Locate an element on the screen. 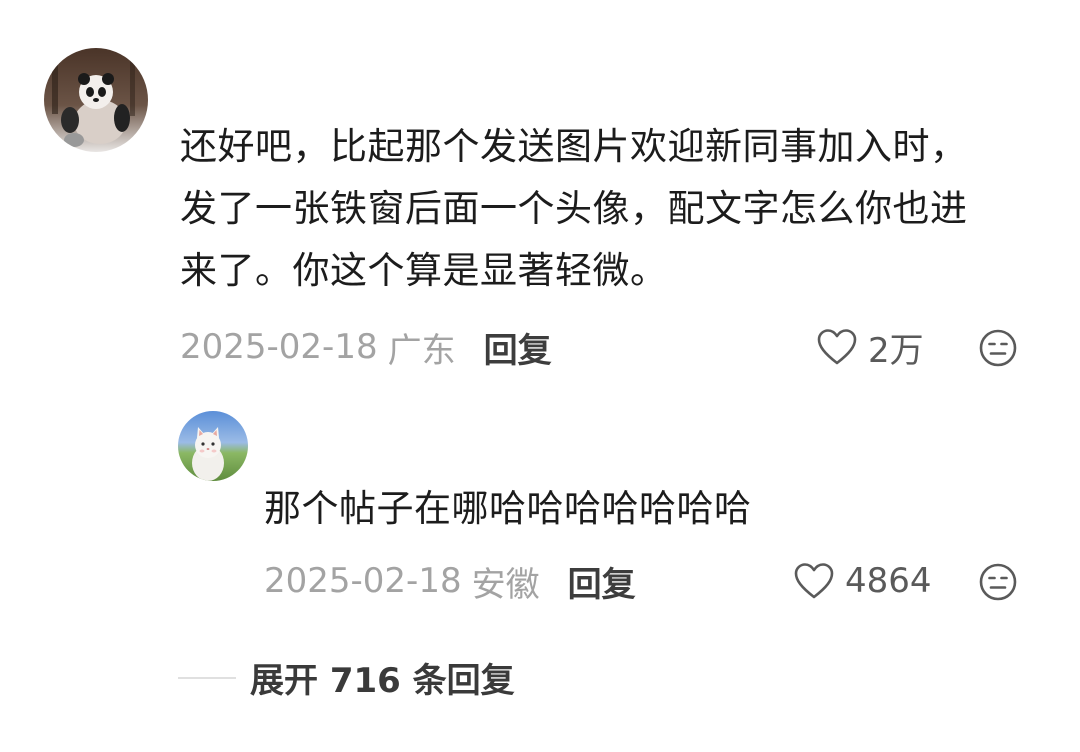  expand-divider is located at coordinates (207, 678).